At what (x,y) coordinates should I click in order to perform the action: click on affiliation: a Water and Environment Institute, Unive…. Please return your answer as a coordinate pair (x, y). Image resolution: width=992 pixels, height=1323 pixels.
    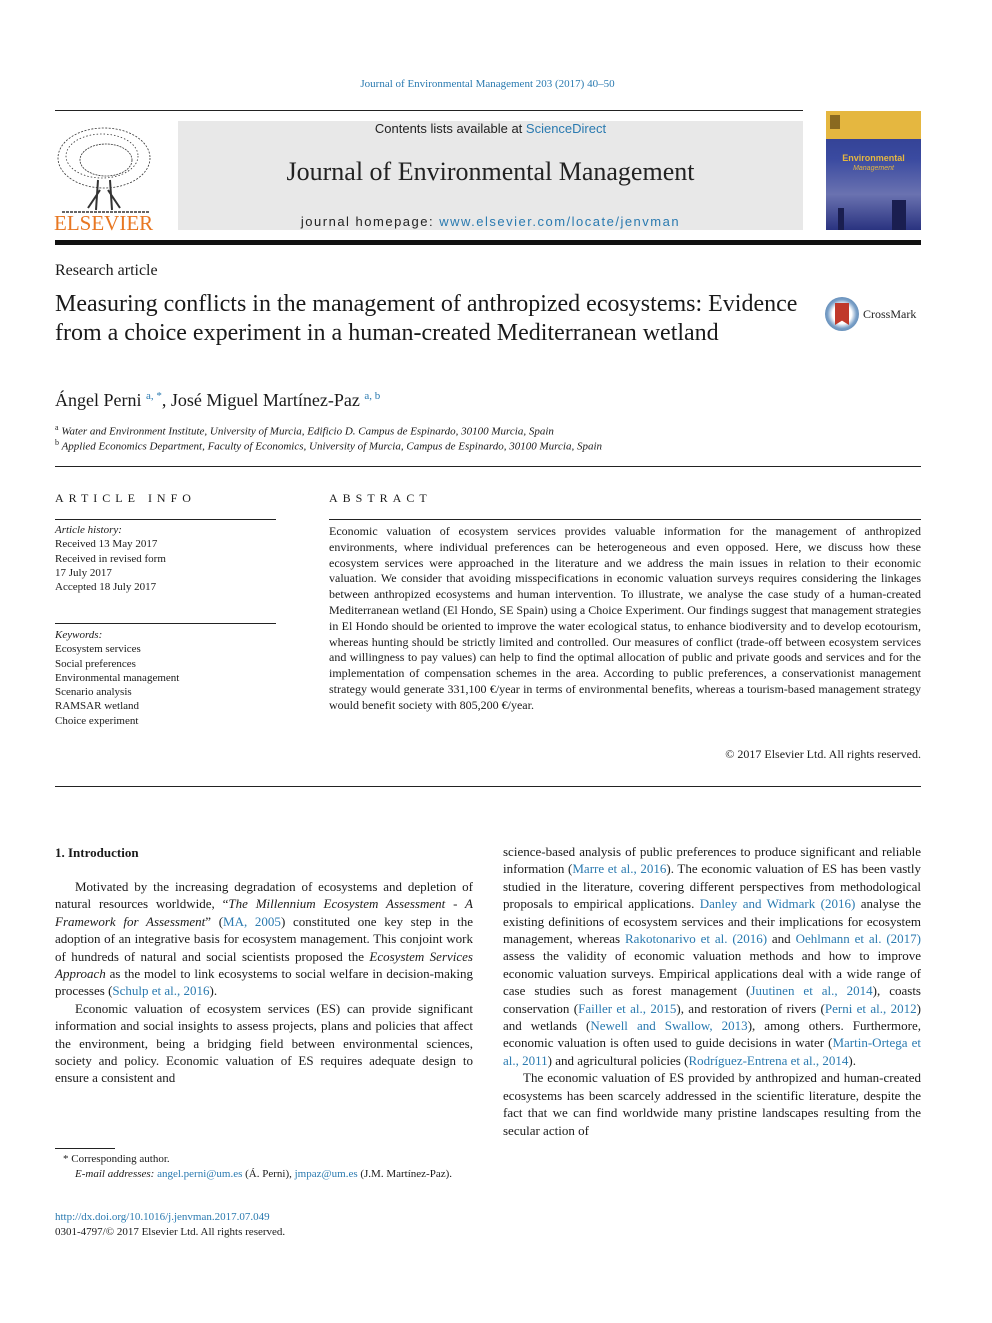
    Looking at the image, I should click on (304, 430).